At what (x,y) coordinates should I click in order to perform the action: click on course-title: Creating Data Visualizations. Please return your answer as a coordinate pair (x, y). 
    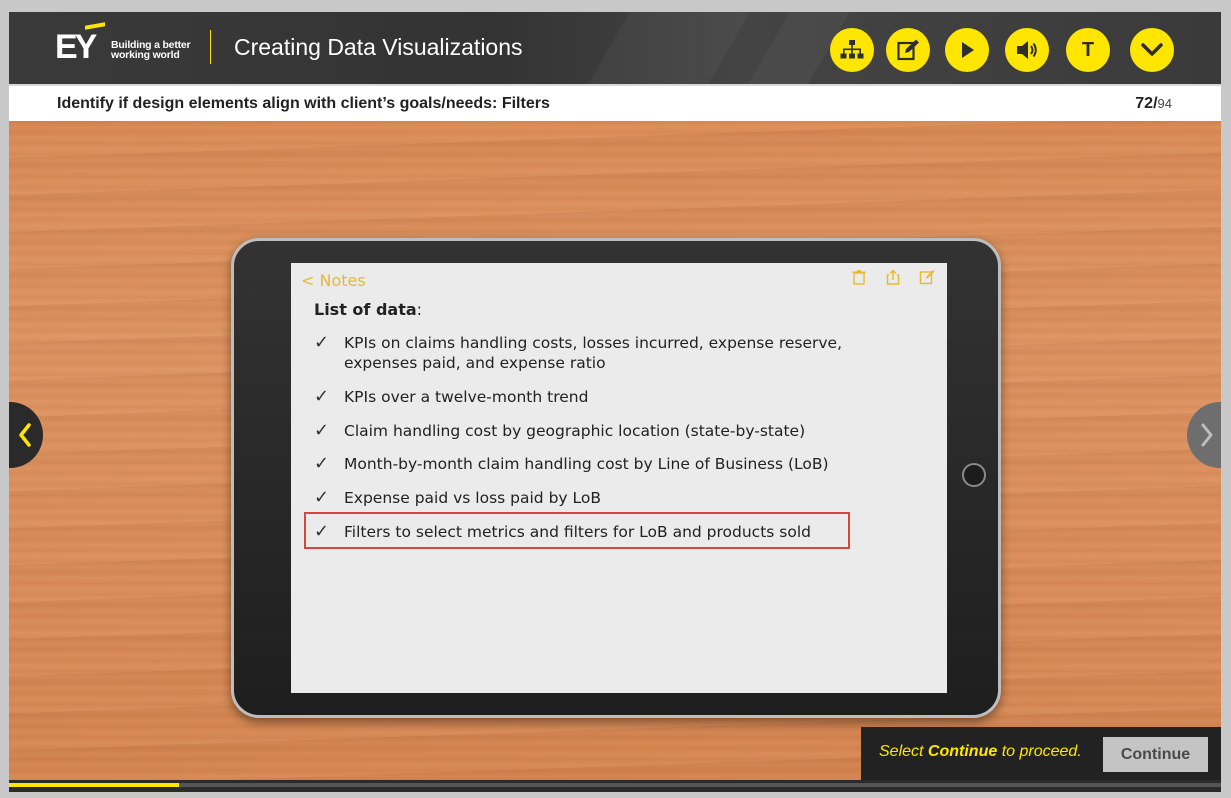
    Looking at the image, I should click on (378, 47).